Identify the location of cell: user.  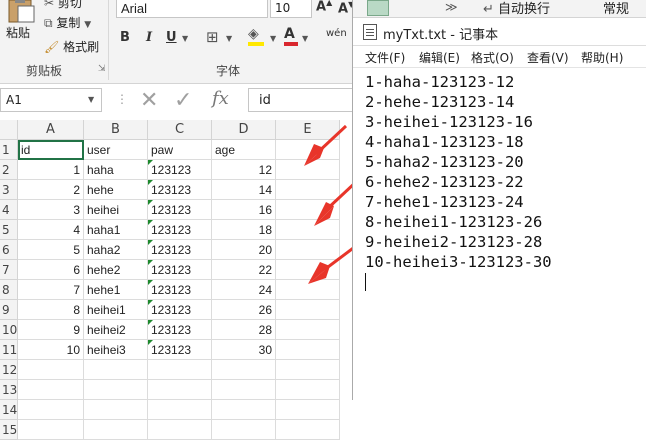
(116, 150).